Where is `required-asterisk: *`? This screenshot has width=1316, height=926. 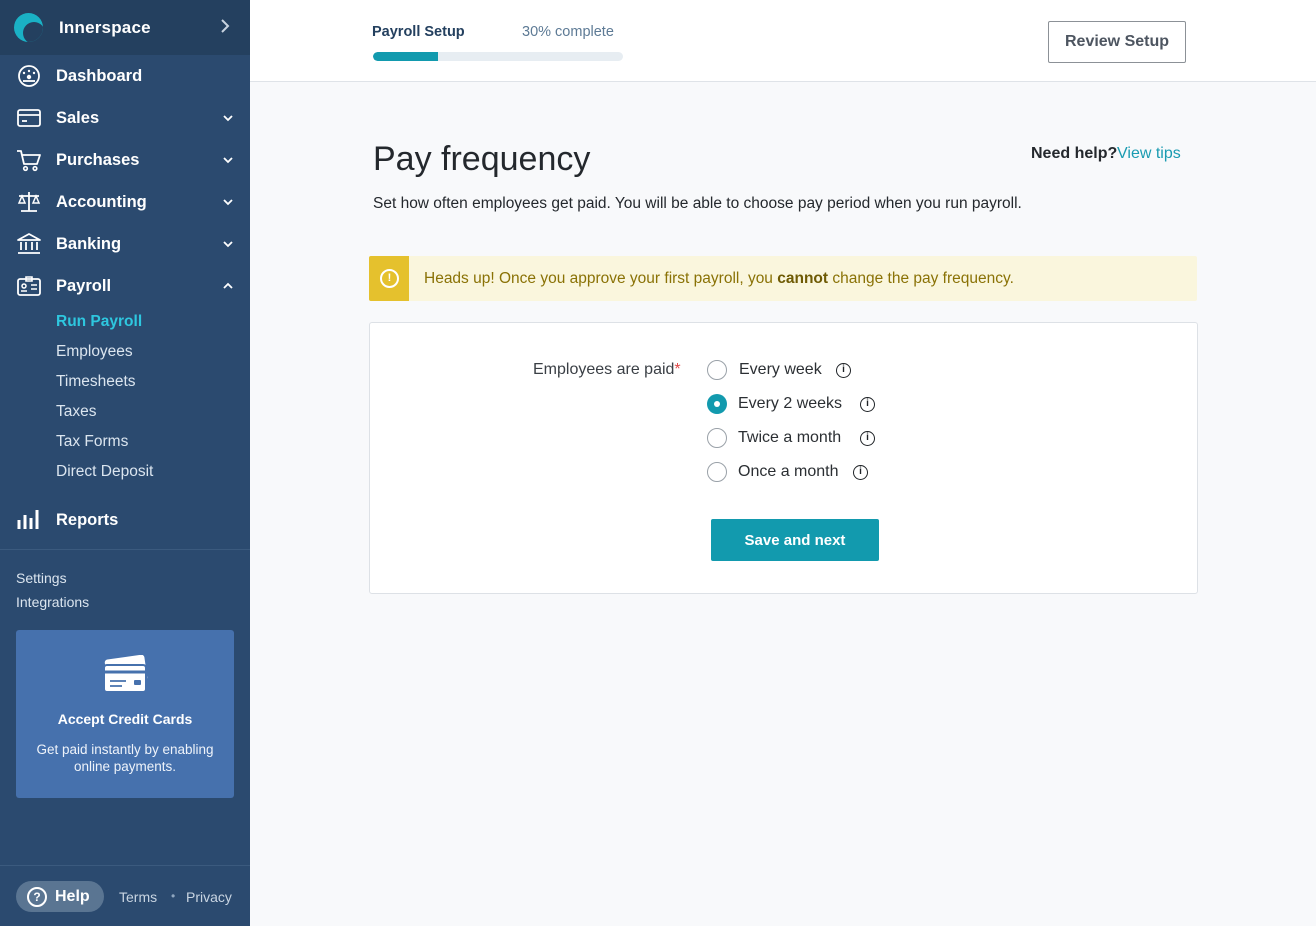 required-asterisk: * is located at coordinates (677, 369).